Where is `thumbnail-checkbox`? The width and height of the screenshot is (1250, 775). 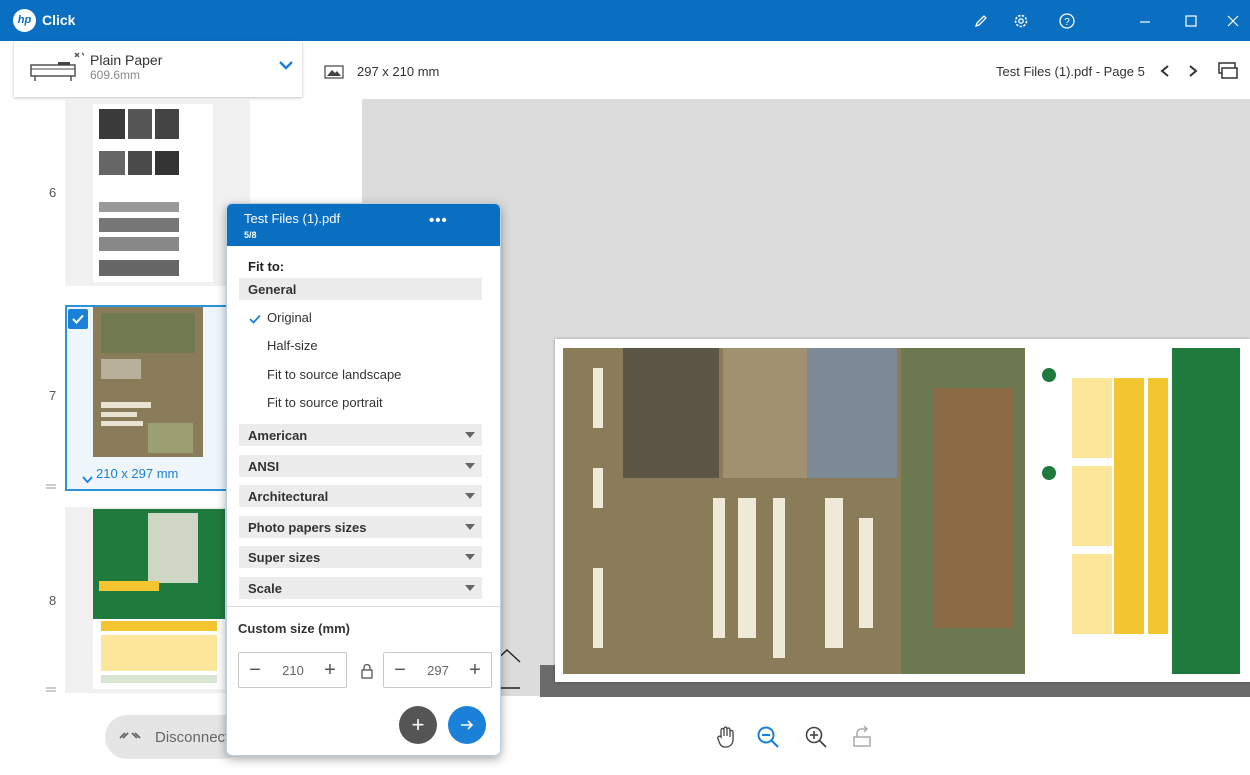
thumbnail-checkbox is located at coordinates (78, 319).